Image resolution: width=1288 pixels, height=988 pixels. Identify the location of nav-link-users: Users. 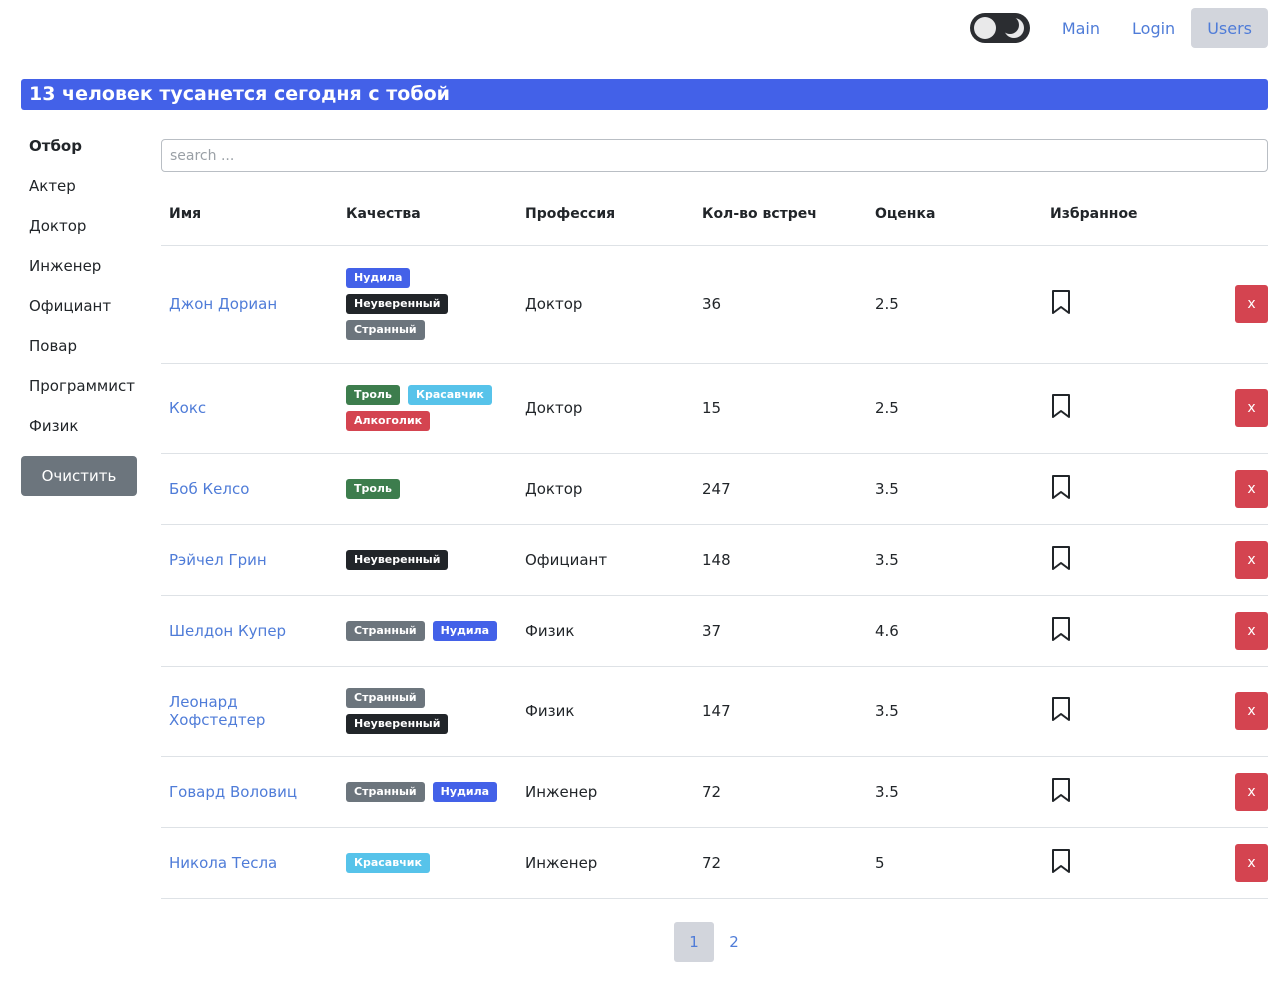
(1229, 28).